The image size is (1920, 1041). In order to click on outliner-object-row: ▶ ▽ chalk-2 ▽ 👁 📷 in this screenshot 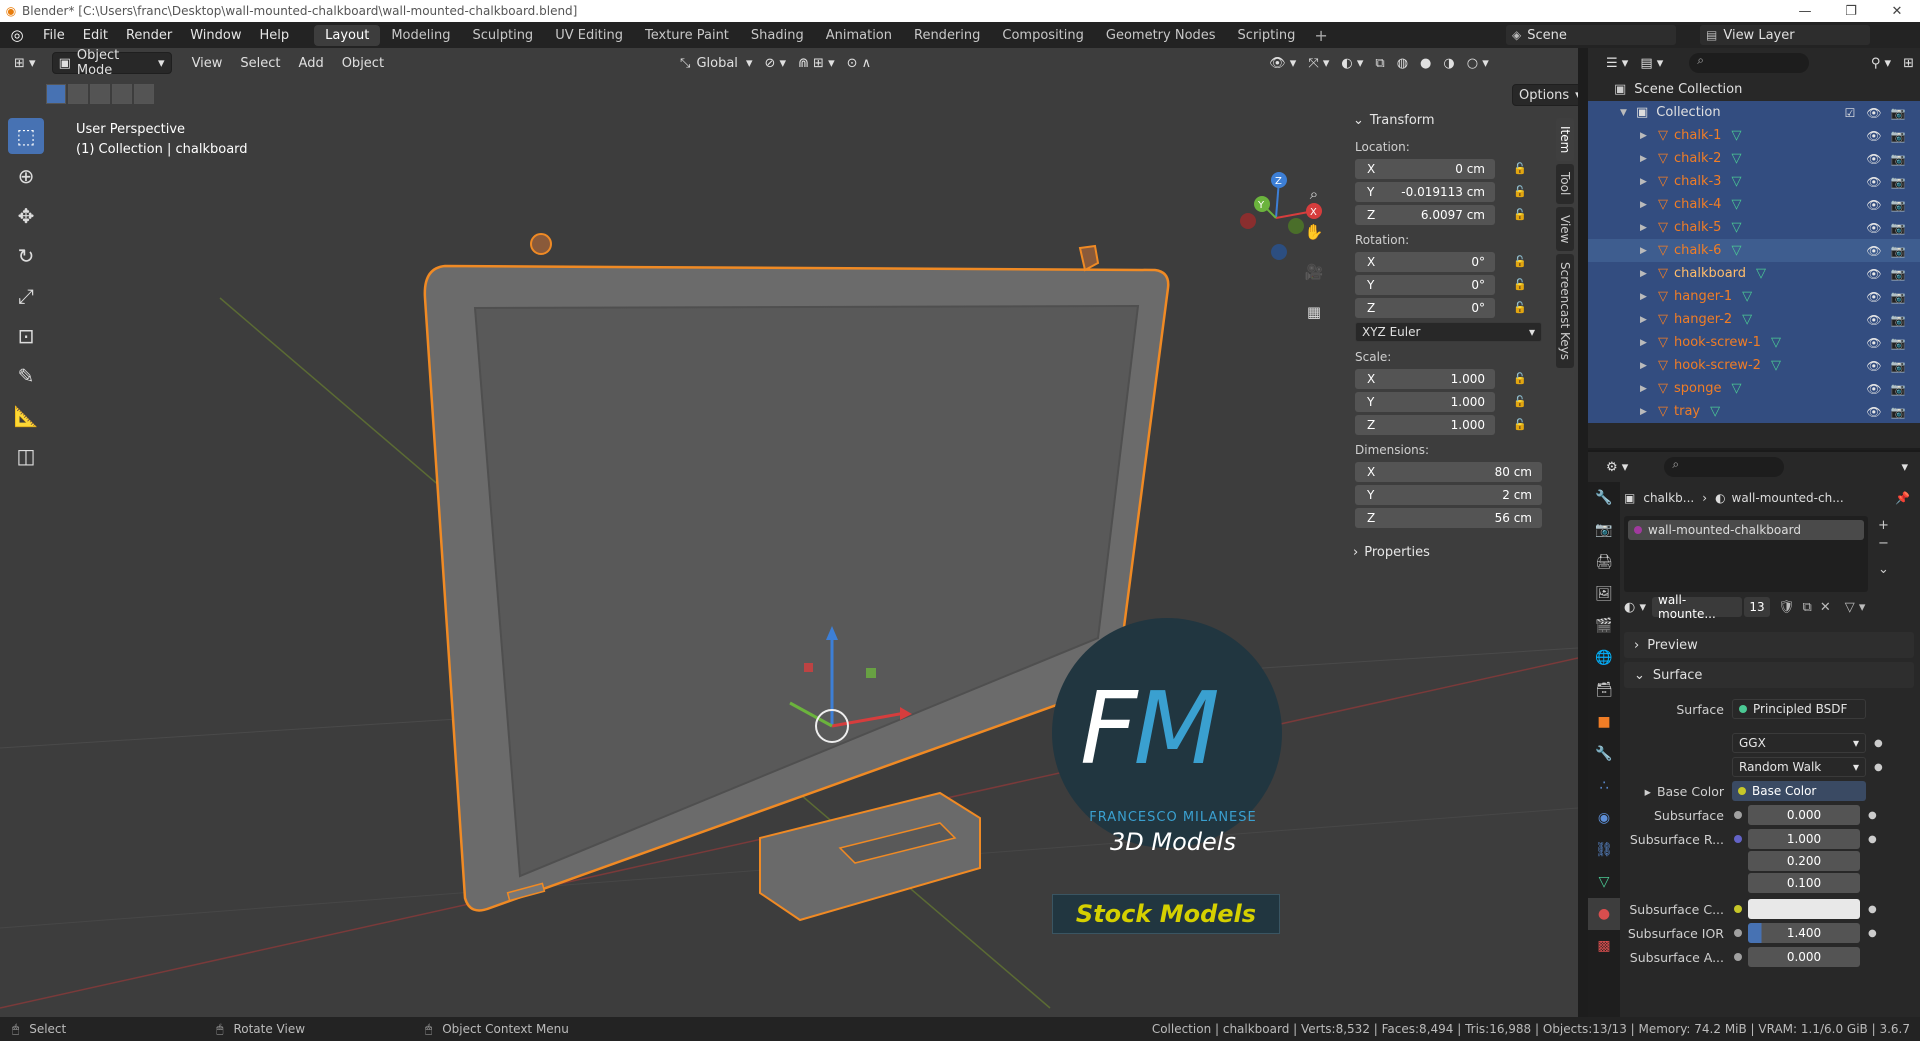, I will do `click(1754, 158)`.